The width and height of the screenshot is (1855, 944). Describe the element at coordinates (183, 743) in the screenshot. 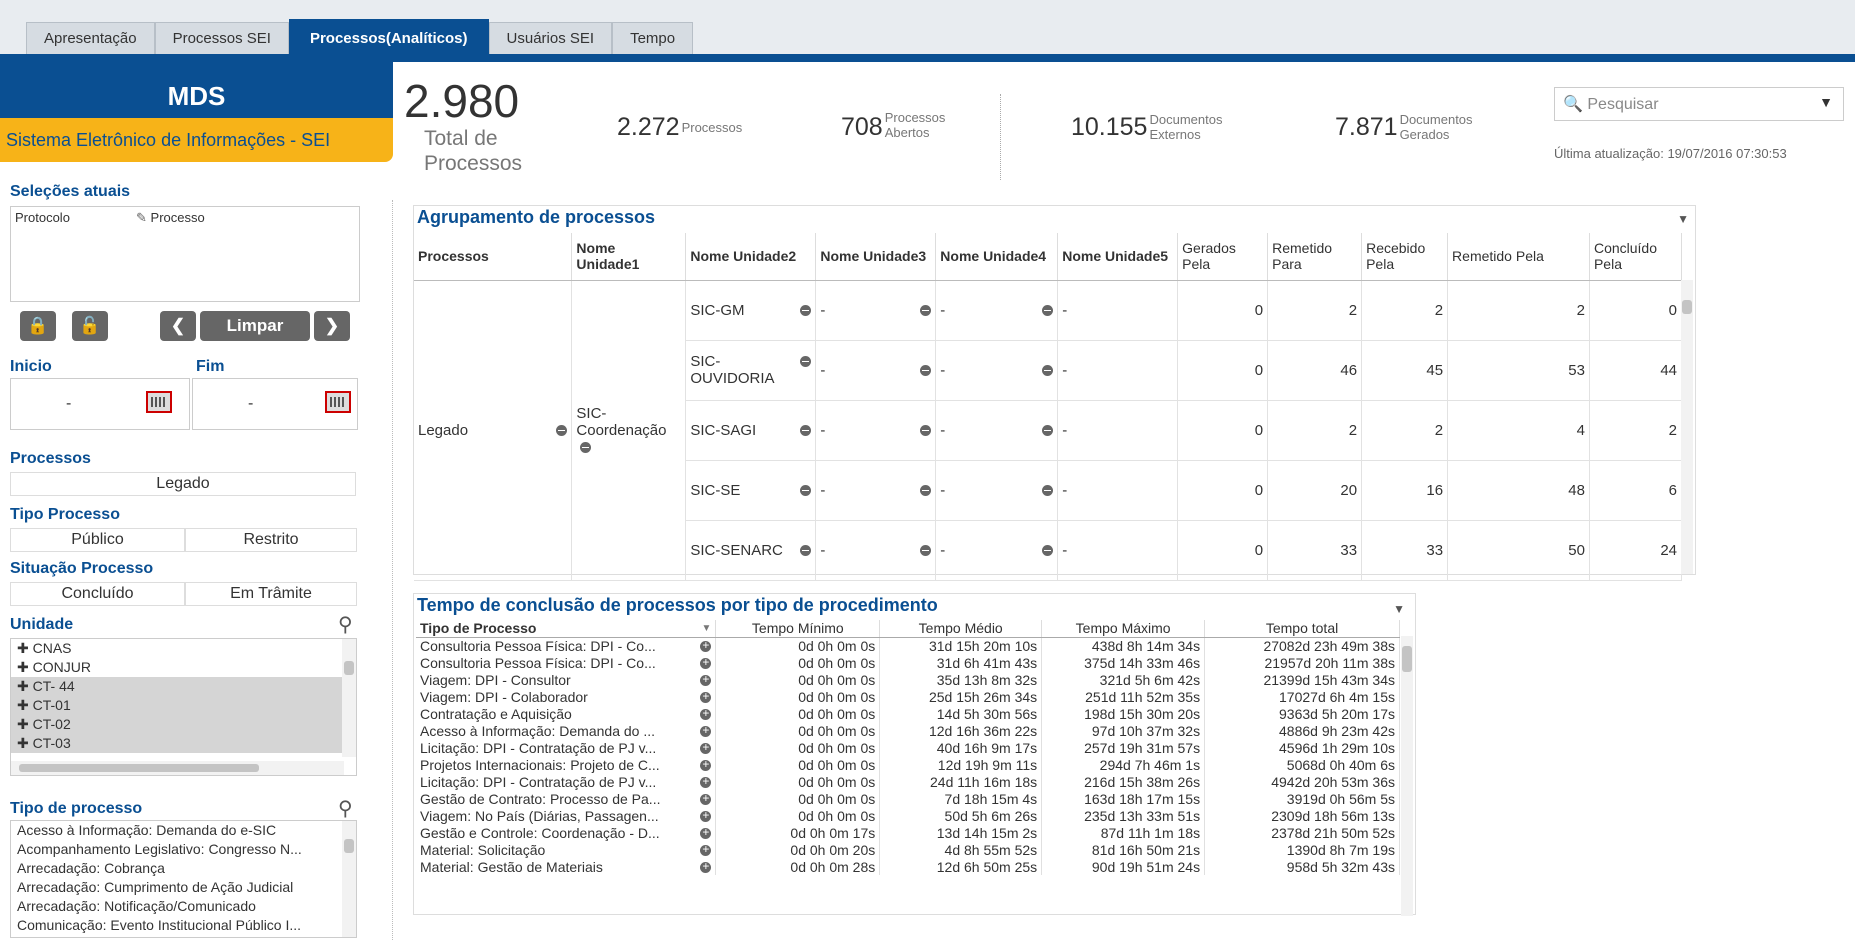

I see `list-item: ✚ CT-03` at that location.